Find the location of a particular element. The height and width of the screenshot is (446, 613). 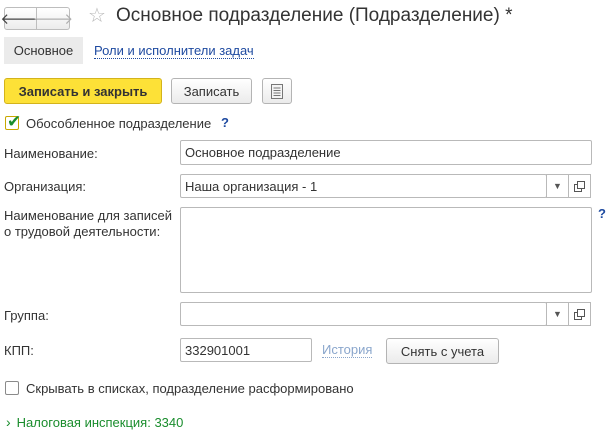

tax-inspection-group-toggle: › Налоговая инспекция: 3340 is located at coordinates (94, 422).